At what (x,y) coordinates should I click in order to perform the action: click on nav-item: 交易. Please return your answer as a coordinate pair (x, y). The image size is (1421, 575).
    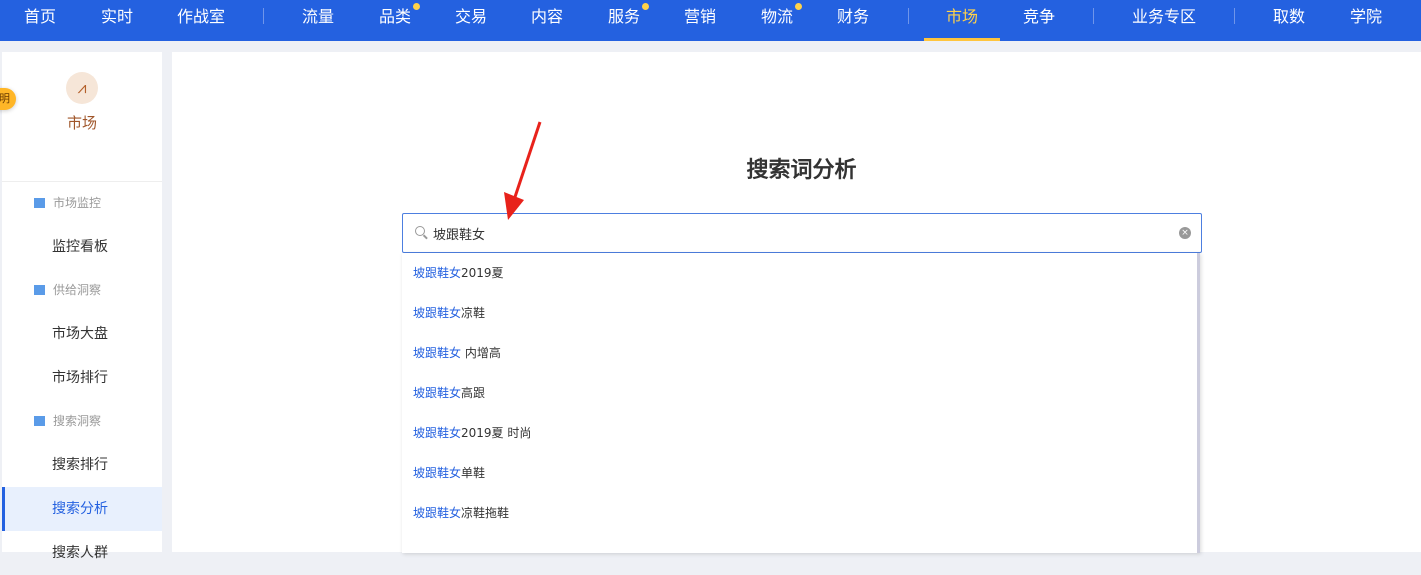
    Looking at the image, I should click on (471, 20).